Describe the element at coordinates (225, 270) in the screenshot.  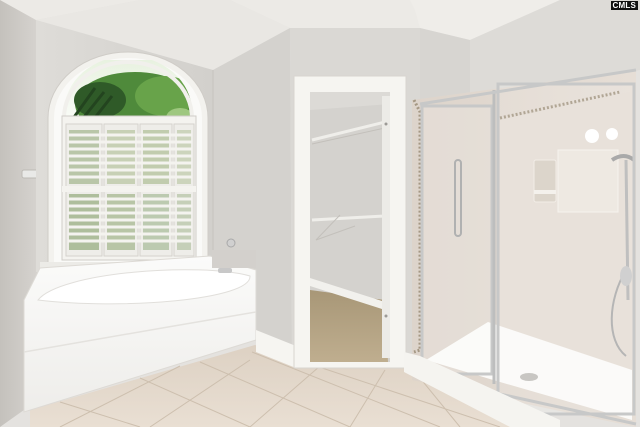
I see `tub-faucet-icon` at that location.